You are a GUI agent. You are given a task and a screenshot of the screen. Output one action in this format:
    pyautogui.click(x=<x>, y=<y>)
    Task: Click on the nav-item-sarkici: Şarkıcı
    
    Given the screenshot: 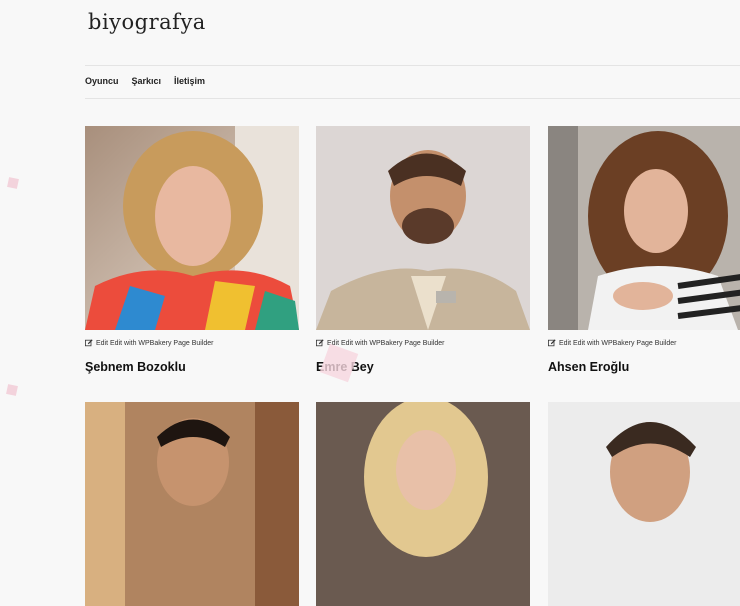 What is the action you would take?
    pyautogui.click(x=147, y=81)
    